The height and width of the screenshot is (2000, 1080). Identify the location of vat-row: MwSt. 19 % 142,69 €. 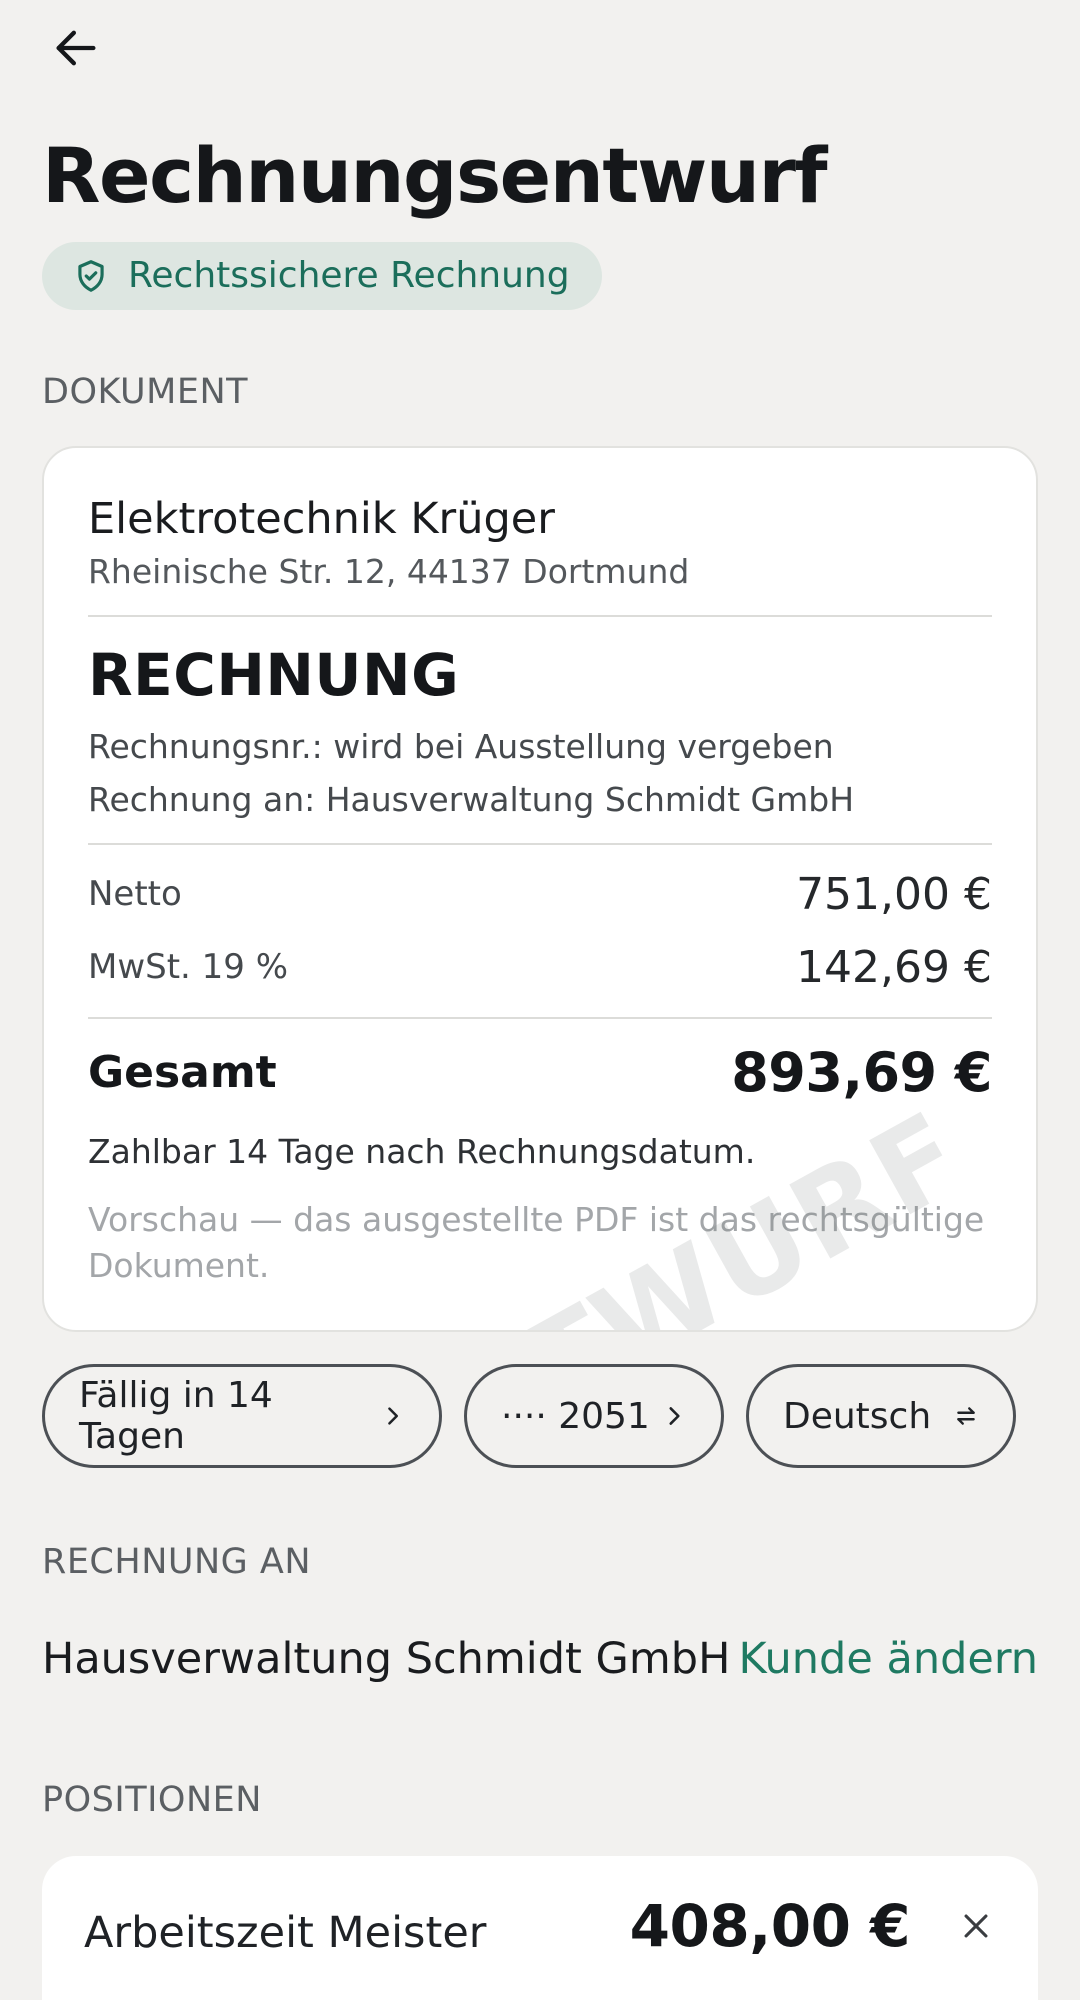
(540, 967).